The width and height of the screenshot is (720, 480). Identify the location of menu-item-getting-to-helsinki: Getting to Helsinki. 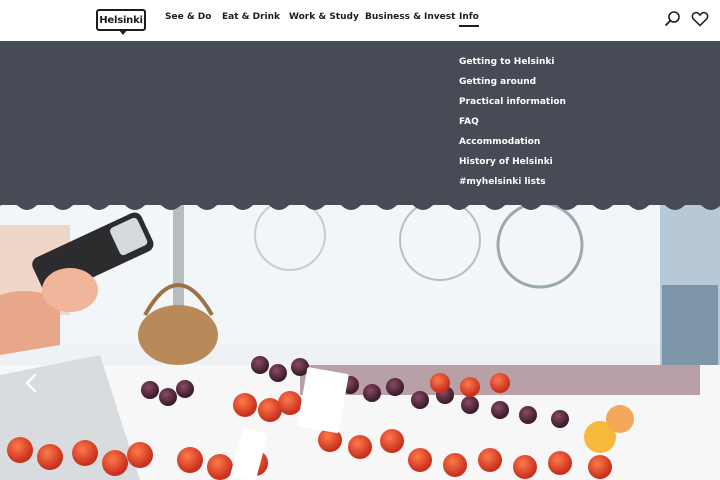
(512, 66).